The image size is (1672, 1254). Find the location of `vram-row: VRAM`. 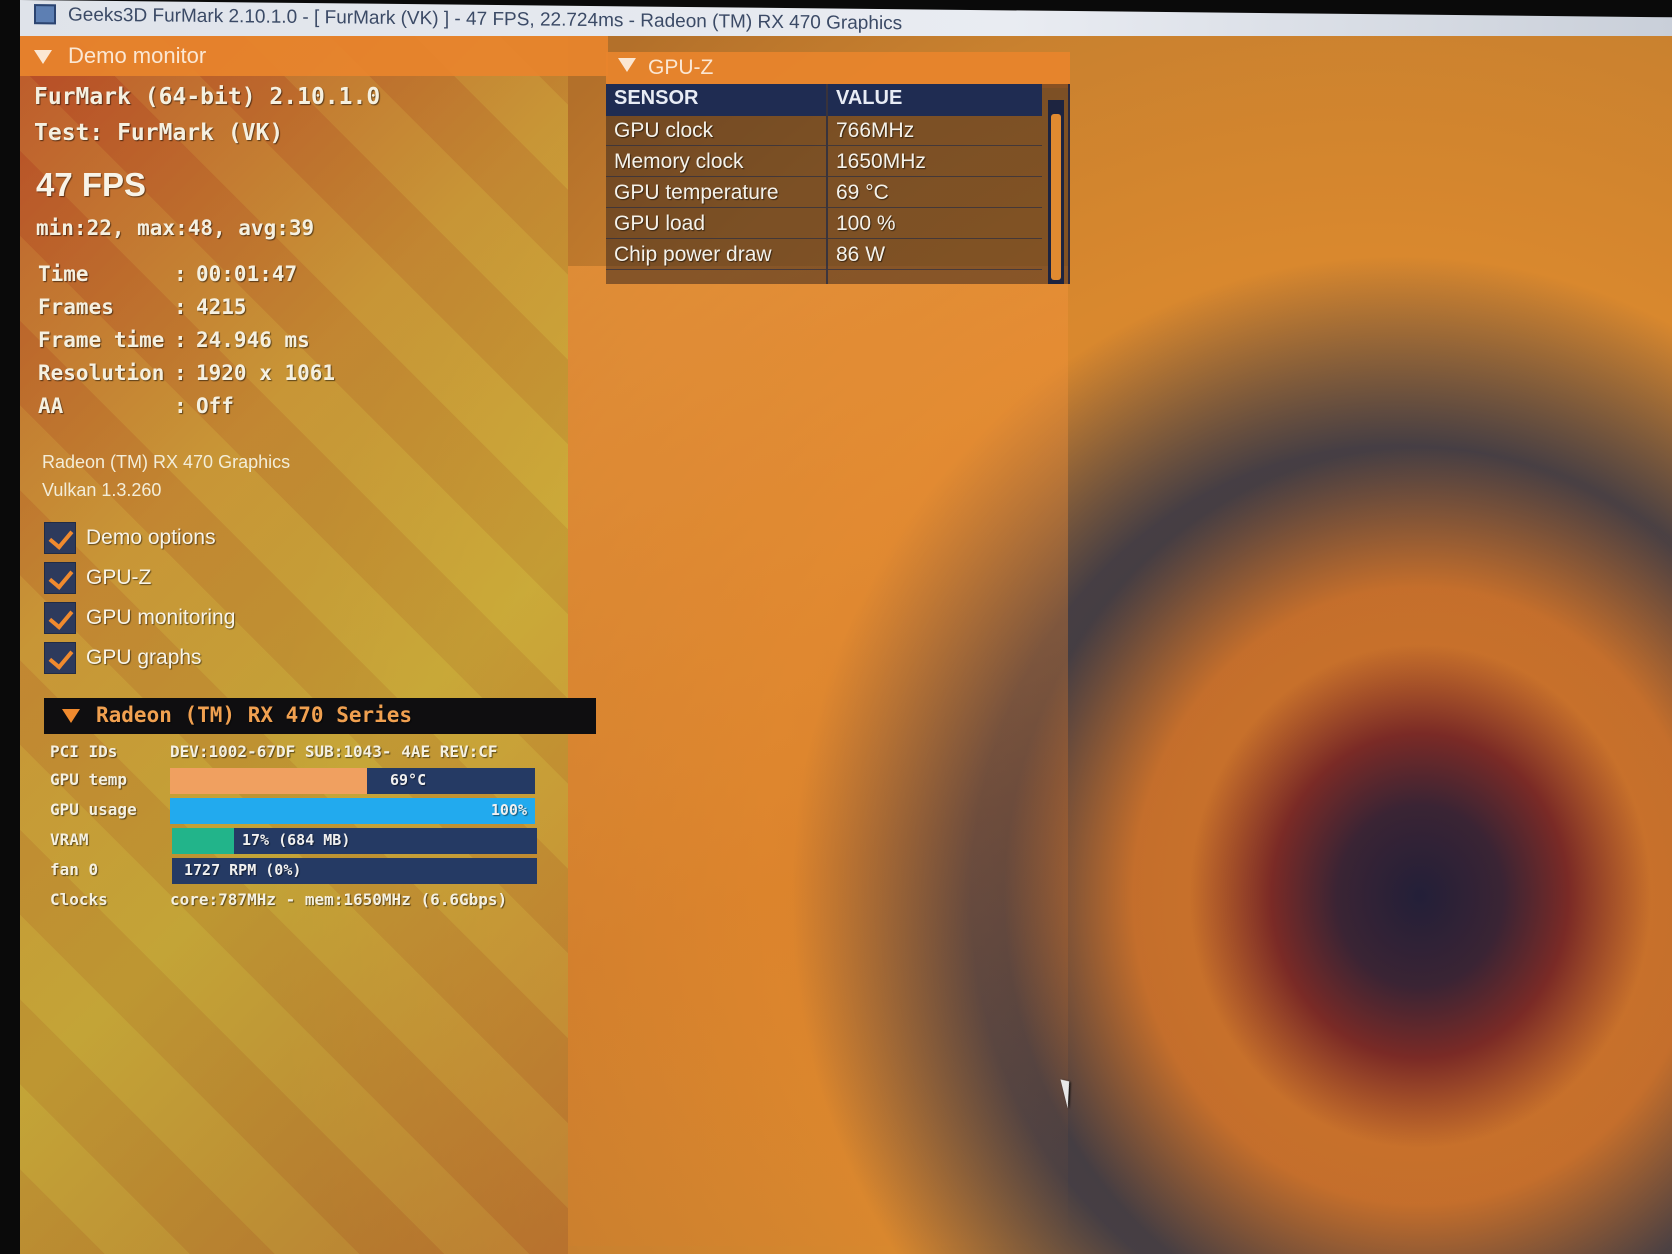

vram-row: VRAM is located at coordinates (69, 839).